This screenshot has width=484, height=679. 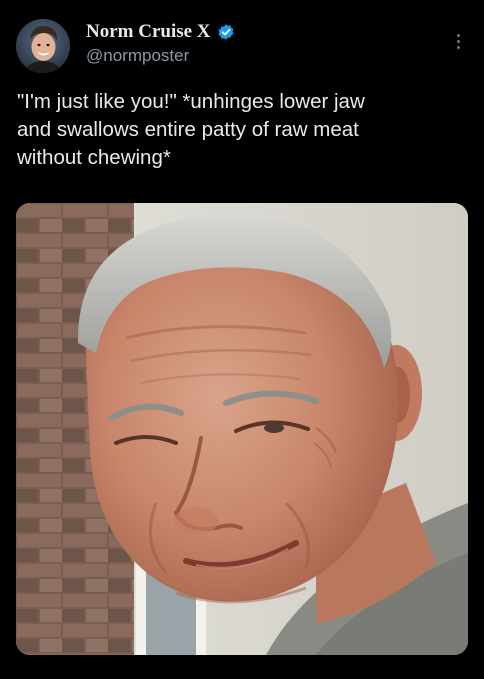 I want to click on tweet-text-line: and swallows entire patty of raw meat, so click(x=188, y=129).